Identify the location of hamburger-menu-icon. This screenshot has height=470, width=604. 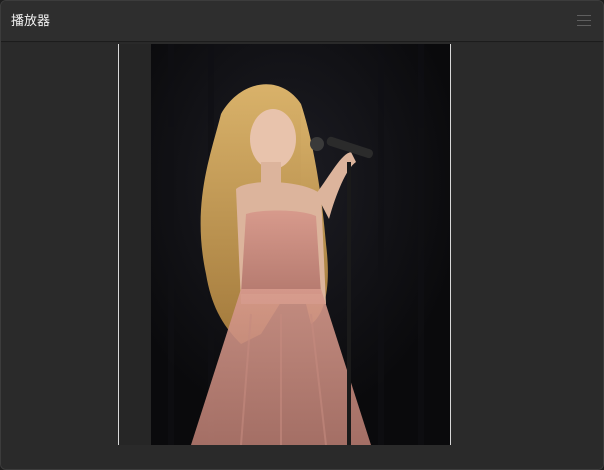
(584, 21).